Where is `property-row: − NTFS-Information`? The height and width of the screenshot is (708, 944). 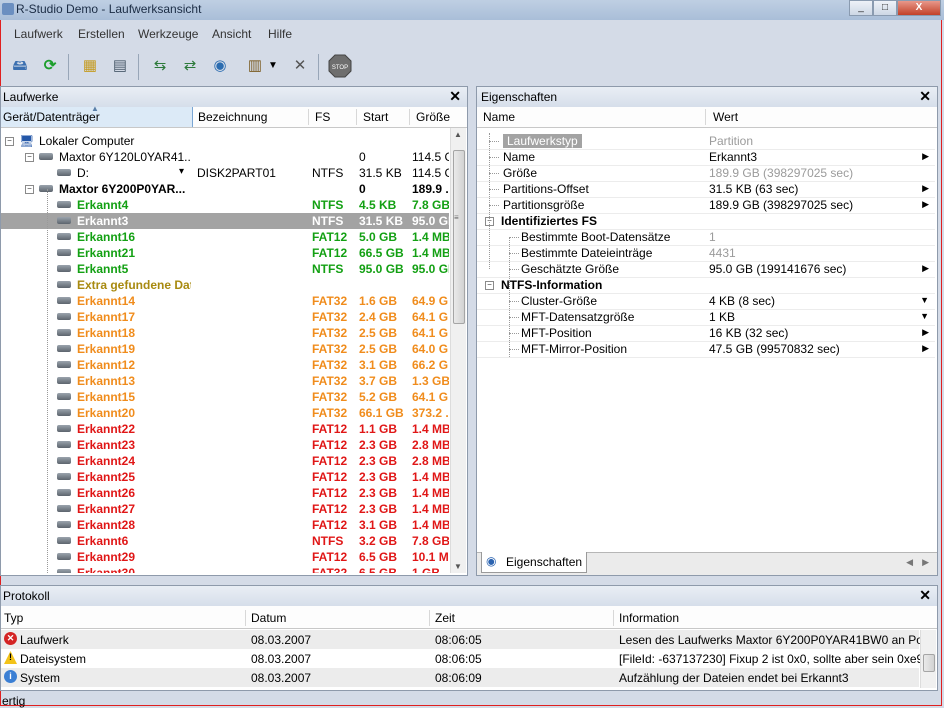
property-row: − NTFS-Information is located at coordinates (706, 285).